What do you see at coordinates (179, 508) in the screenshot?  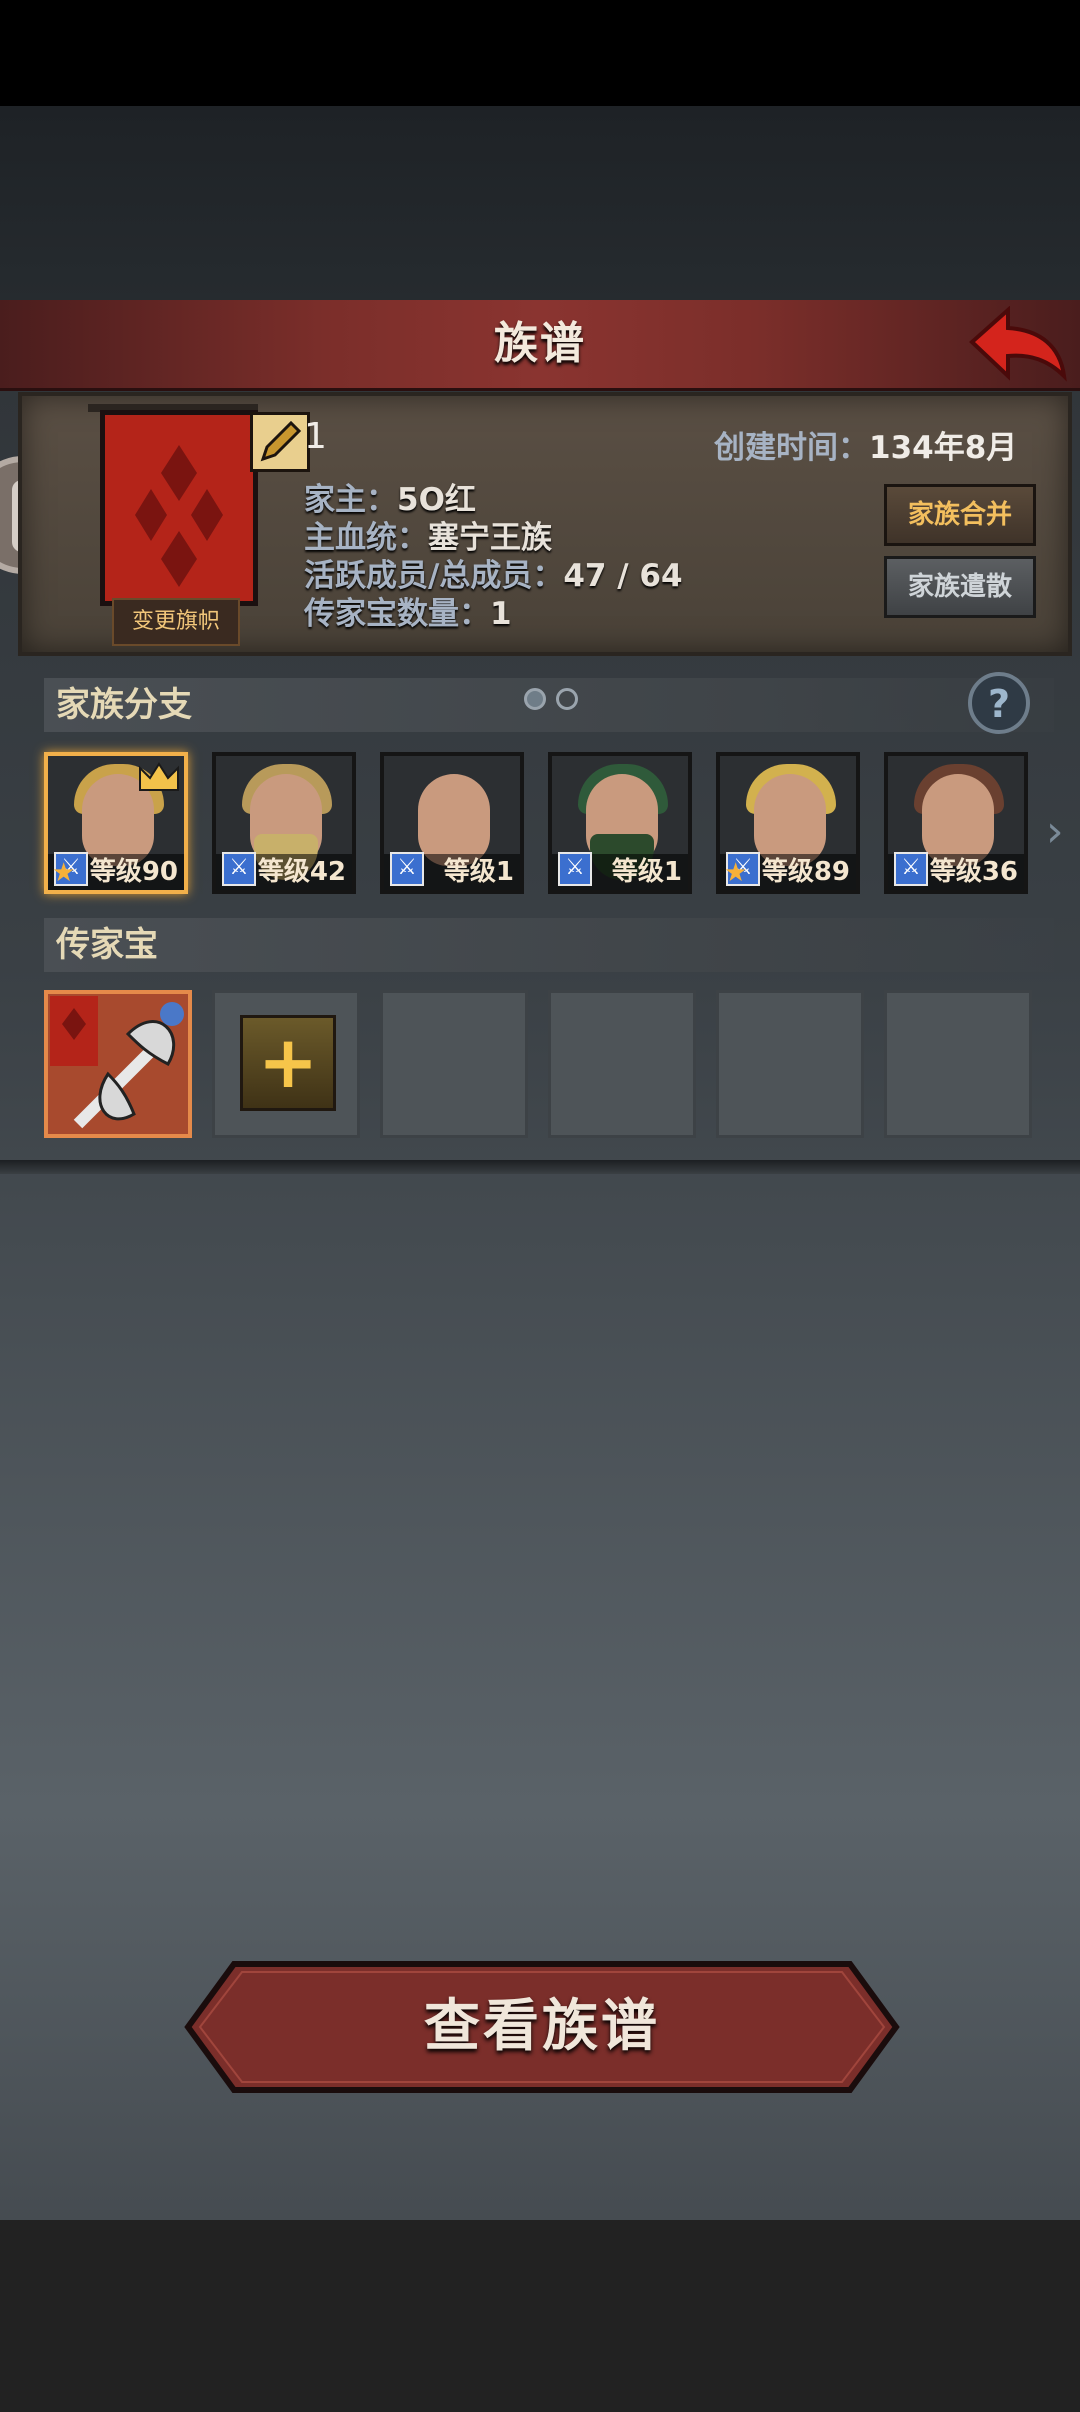 I see `family-banner` at bounding box center [179, 508].